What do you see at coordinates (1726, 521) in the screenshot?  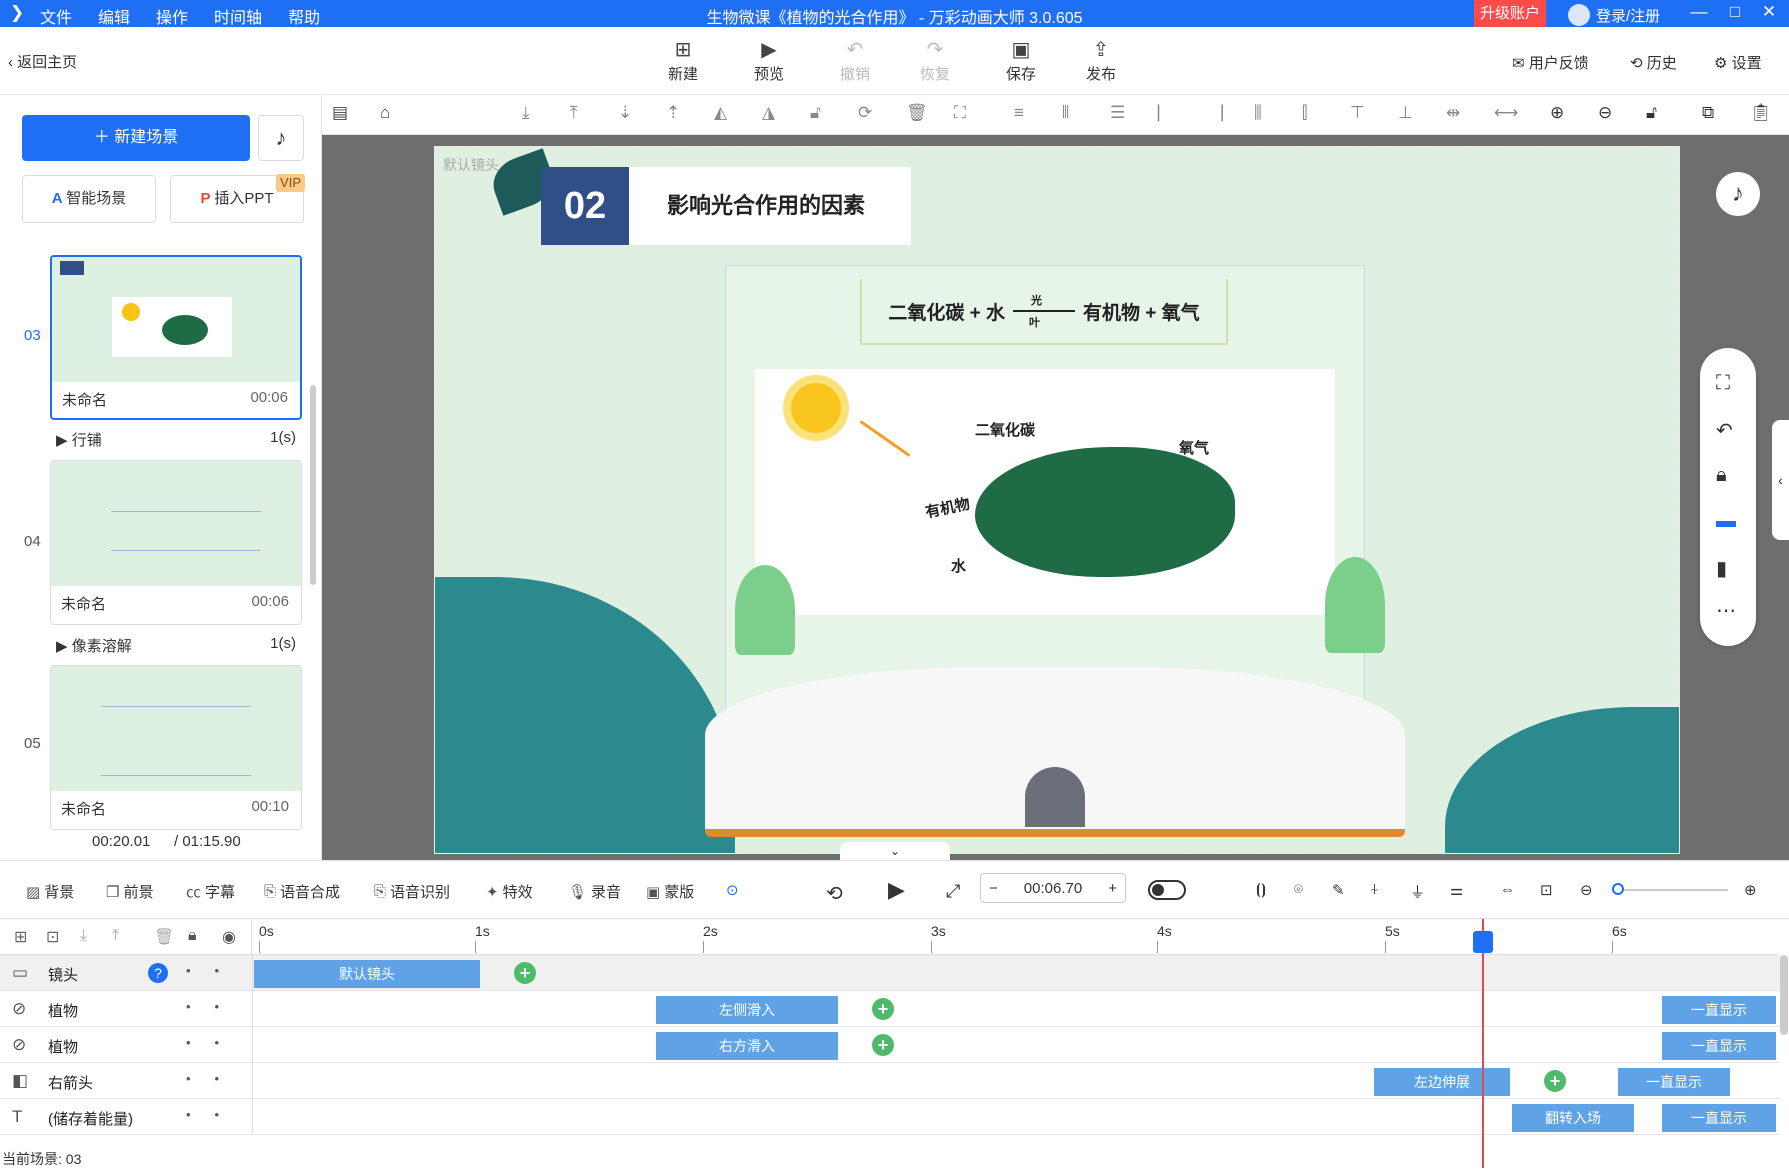 I see `screen-icon: ▬` at bounding box center [1726, 521].